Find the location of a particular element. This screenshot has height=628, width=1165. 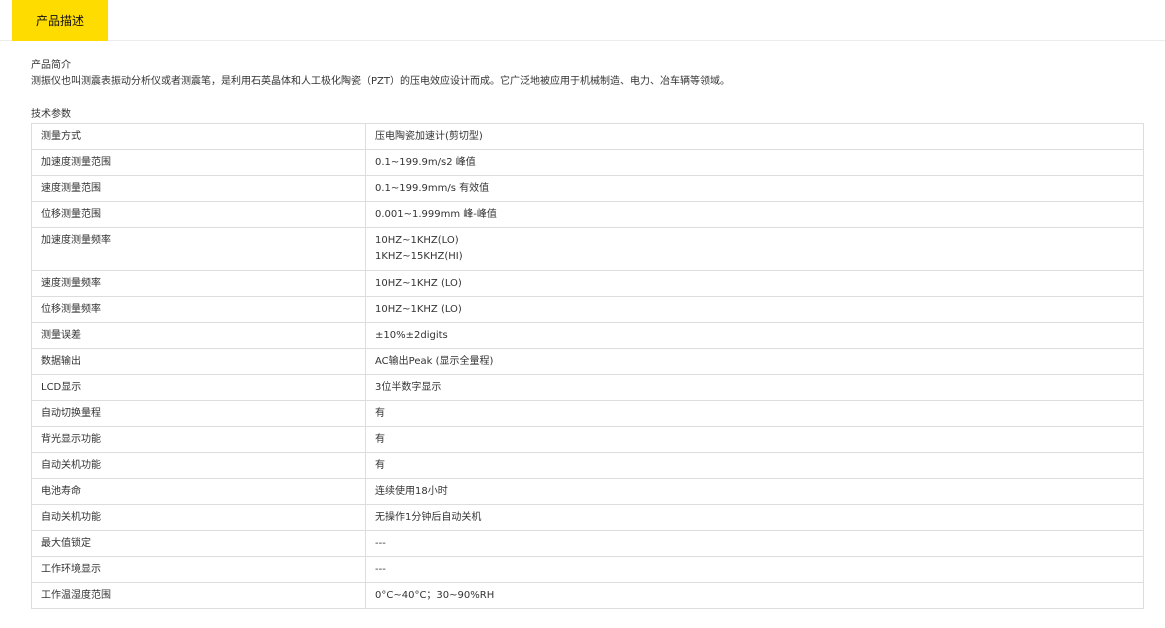

table-row: LCD显示 3位半数字显示 is located at coordinates (587, 387).